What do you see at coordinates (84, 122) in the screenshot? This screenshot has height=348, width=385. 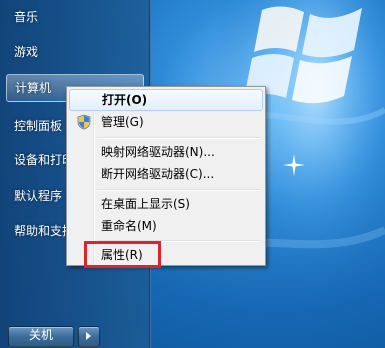 I see `shield-icon` at bounding box center [84, 122].